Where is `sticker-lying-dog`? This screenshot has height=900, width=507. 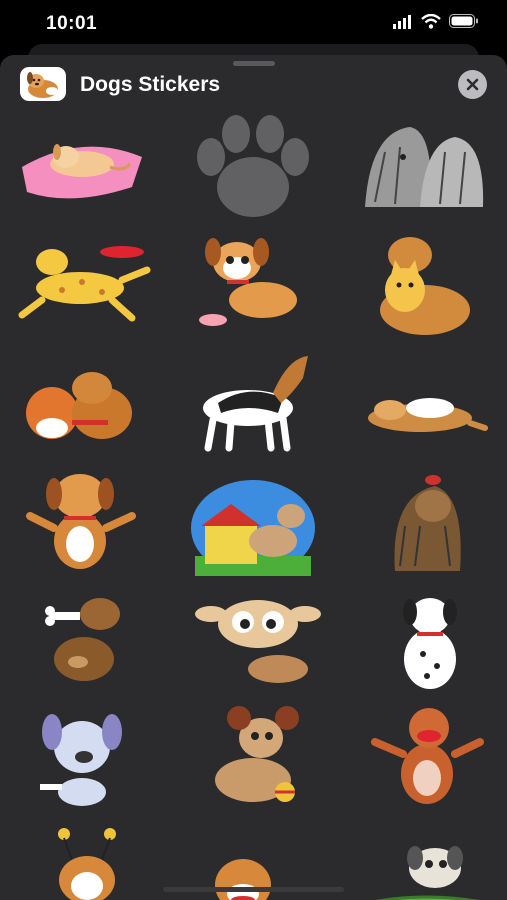 sticker-lying-dog is located at coordinates (425, 403).